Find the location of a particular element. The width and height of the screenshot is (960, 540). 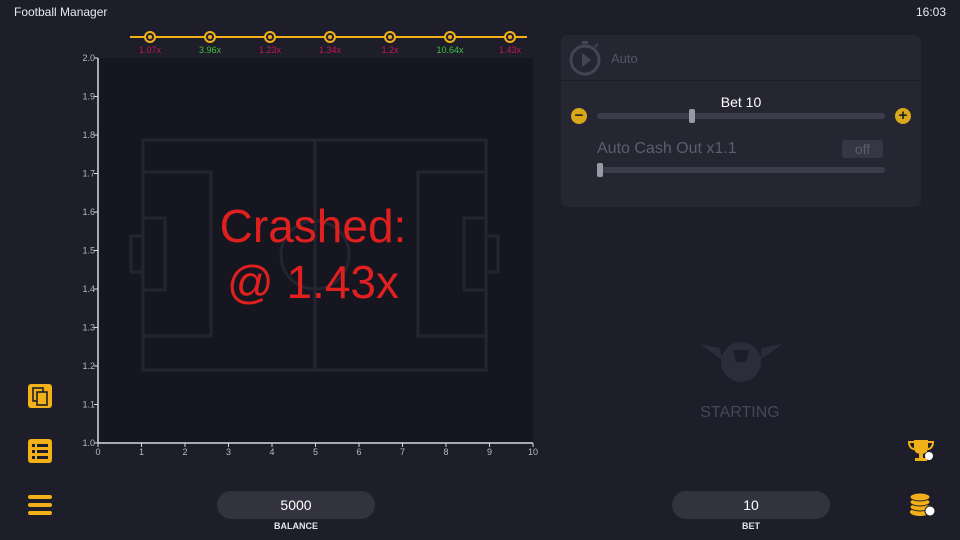

football-icon is located at coordinates (741, 362).